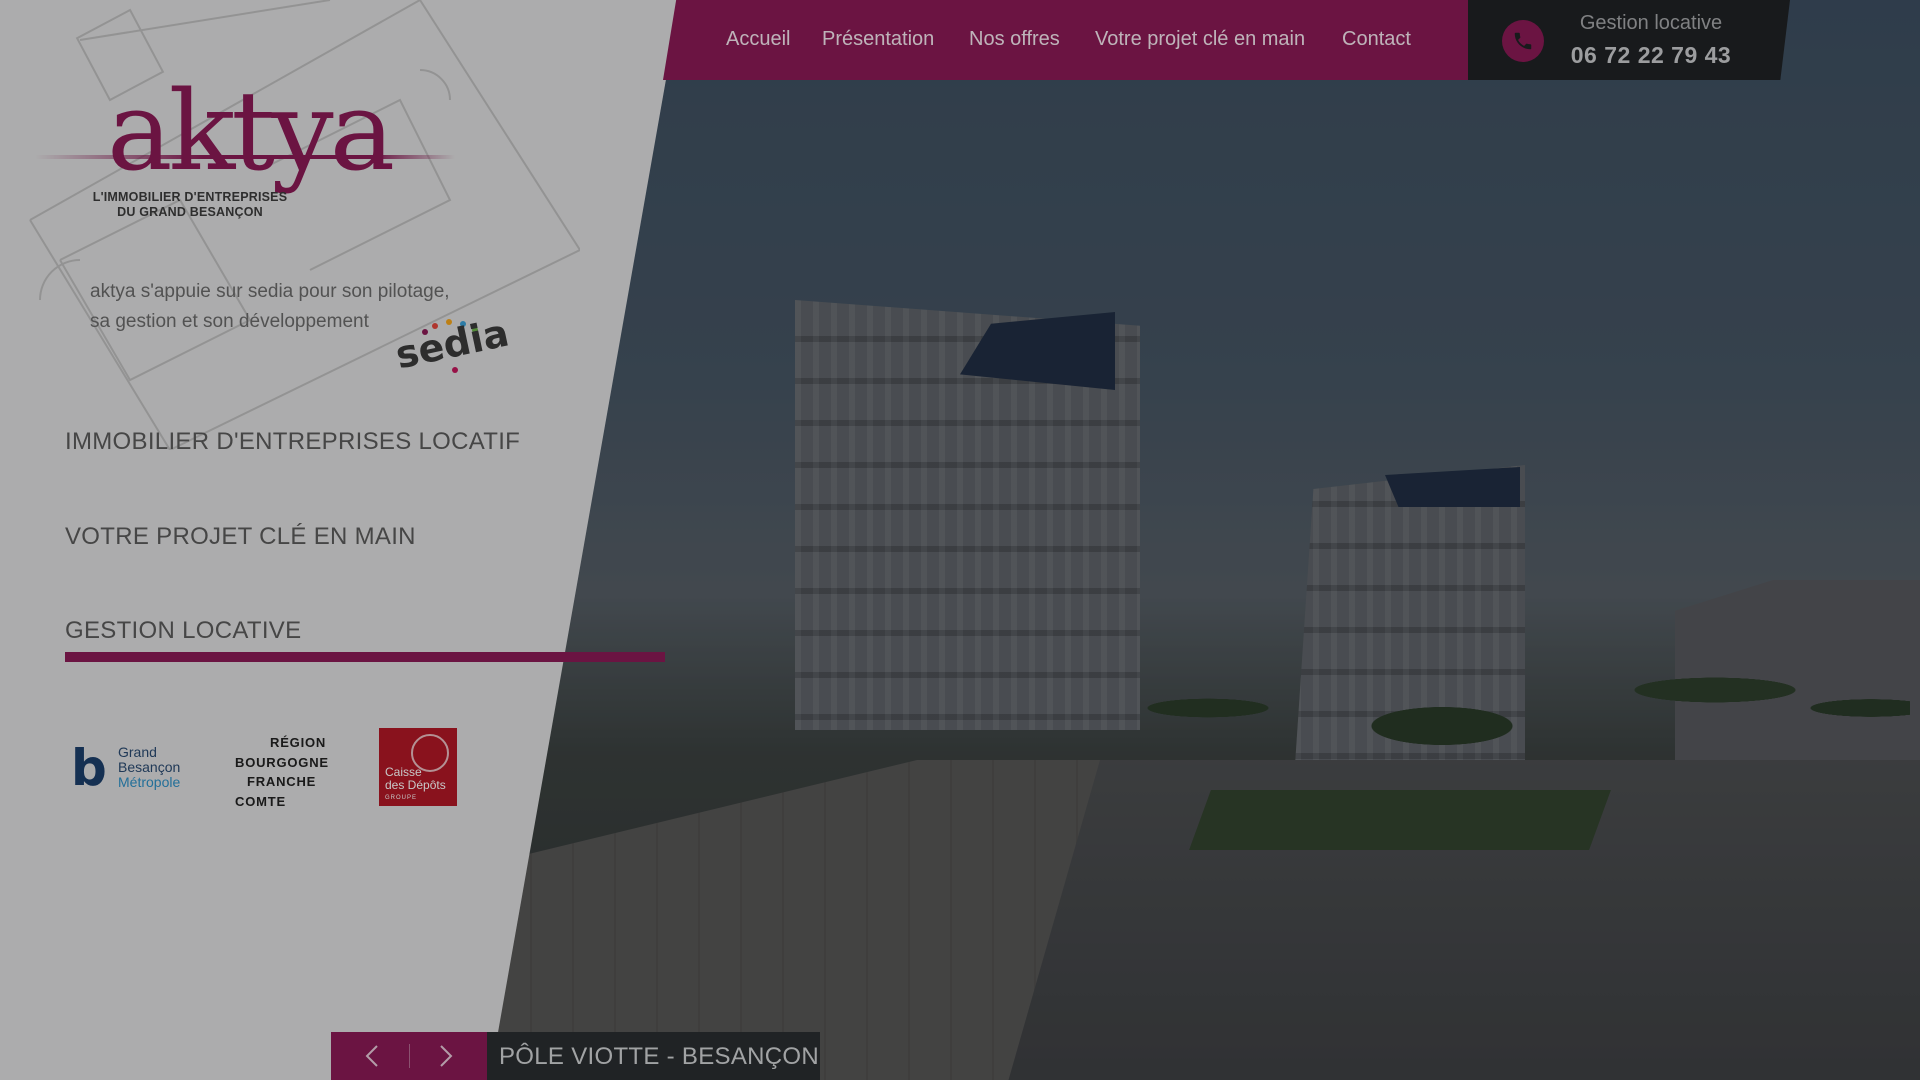 The width and height of the screenshot is (1920, 1080). What do you see at coordinates (409, 1056) in the screenshot?
I see `slider-controls` at bounding box center [409, 1056].